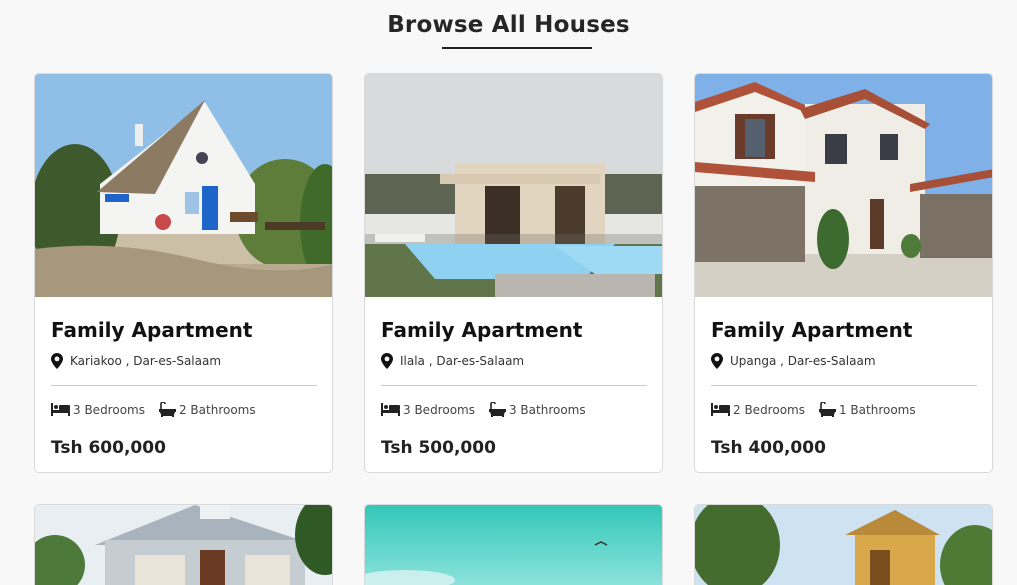 The width and height of the screenshot is (1017, 585). What do you see at coordinates (462, 361) in the screenshot?
I see `location-text: Ilala , Dar-es-Salaam` at bounding box center [462, 361].